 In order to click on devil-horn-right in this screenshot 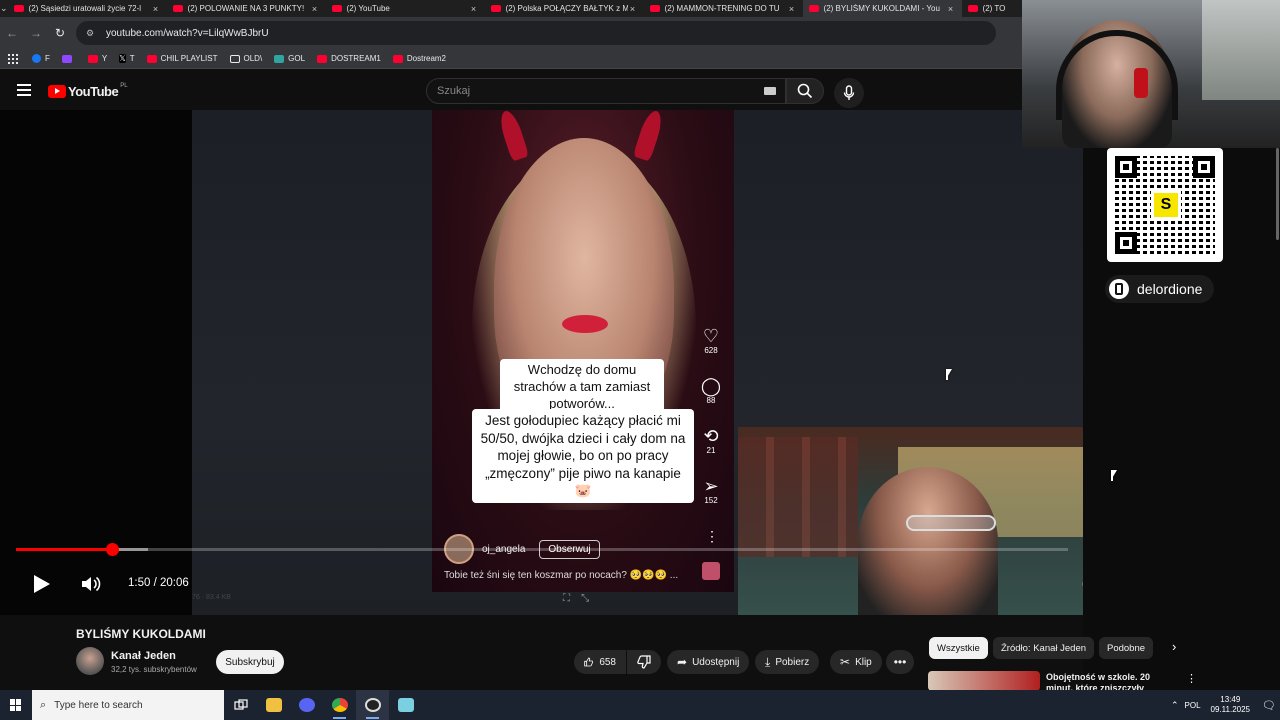, I will do `click(649, 136)`.